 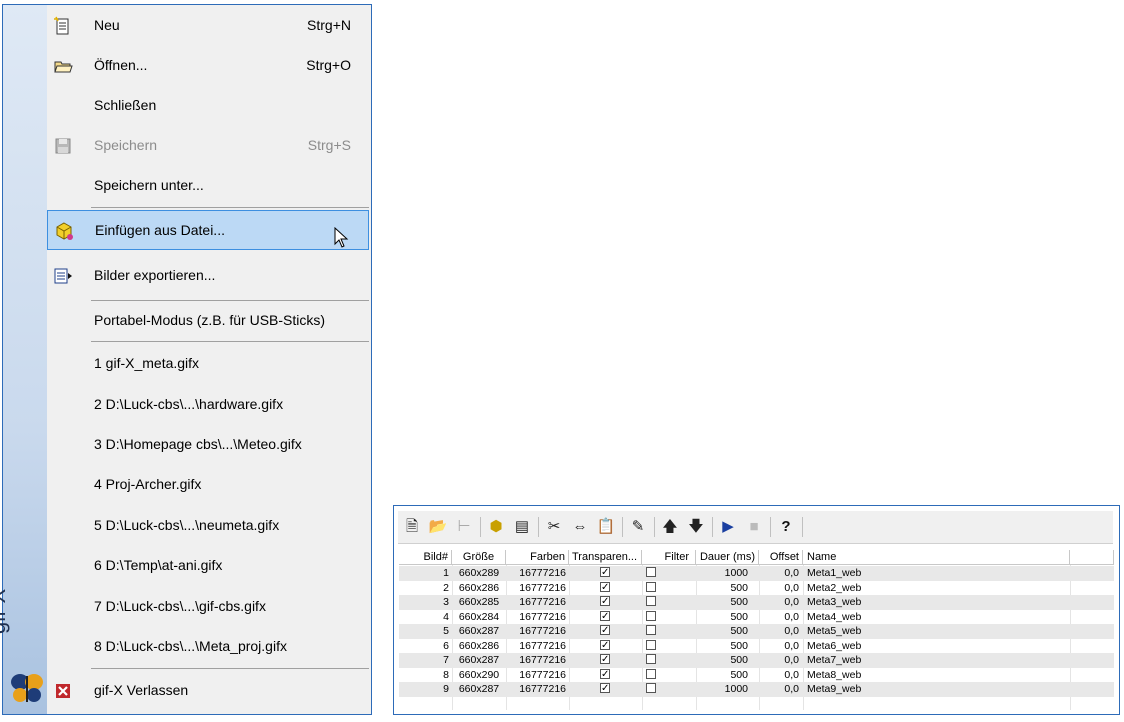 What do you see at coordinates (936, 557) in the screenshot?
I see `column-header-name: Name` at bounding box center [936, 557].